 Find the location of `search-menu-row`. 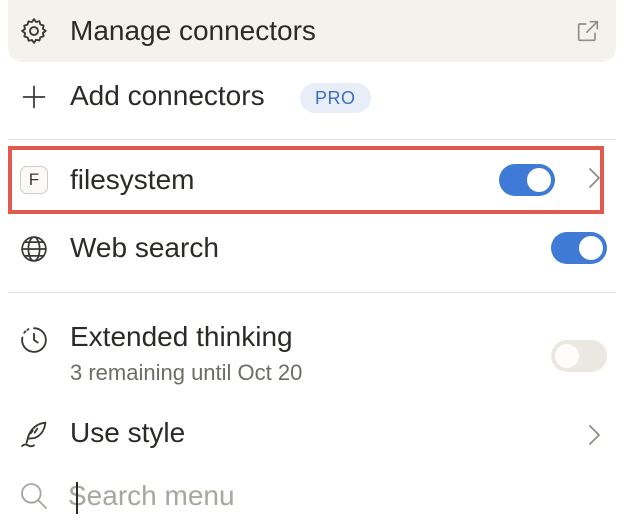

search-menu-row is located at coordinates (312, 497).